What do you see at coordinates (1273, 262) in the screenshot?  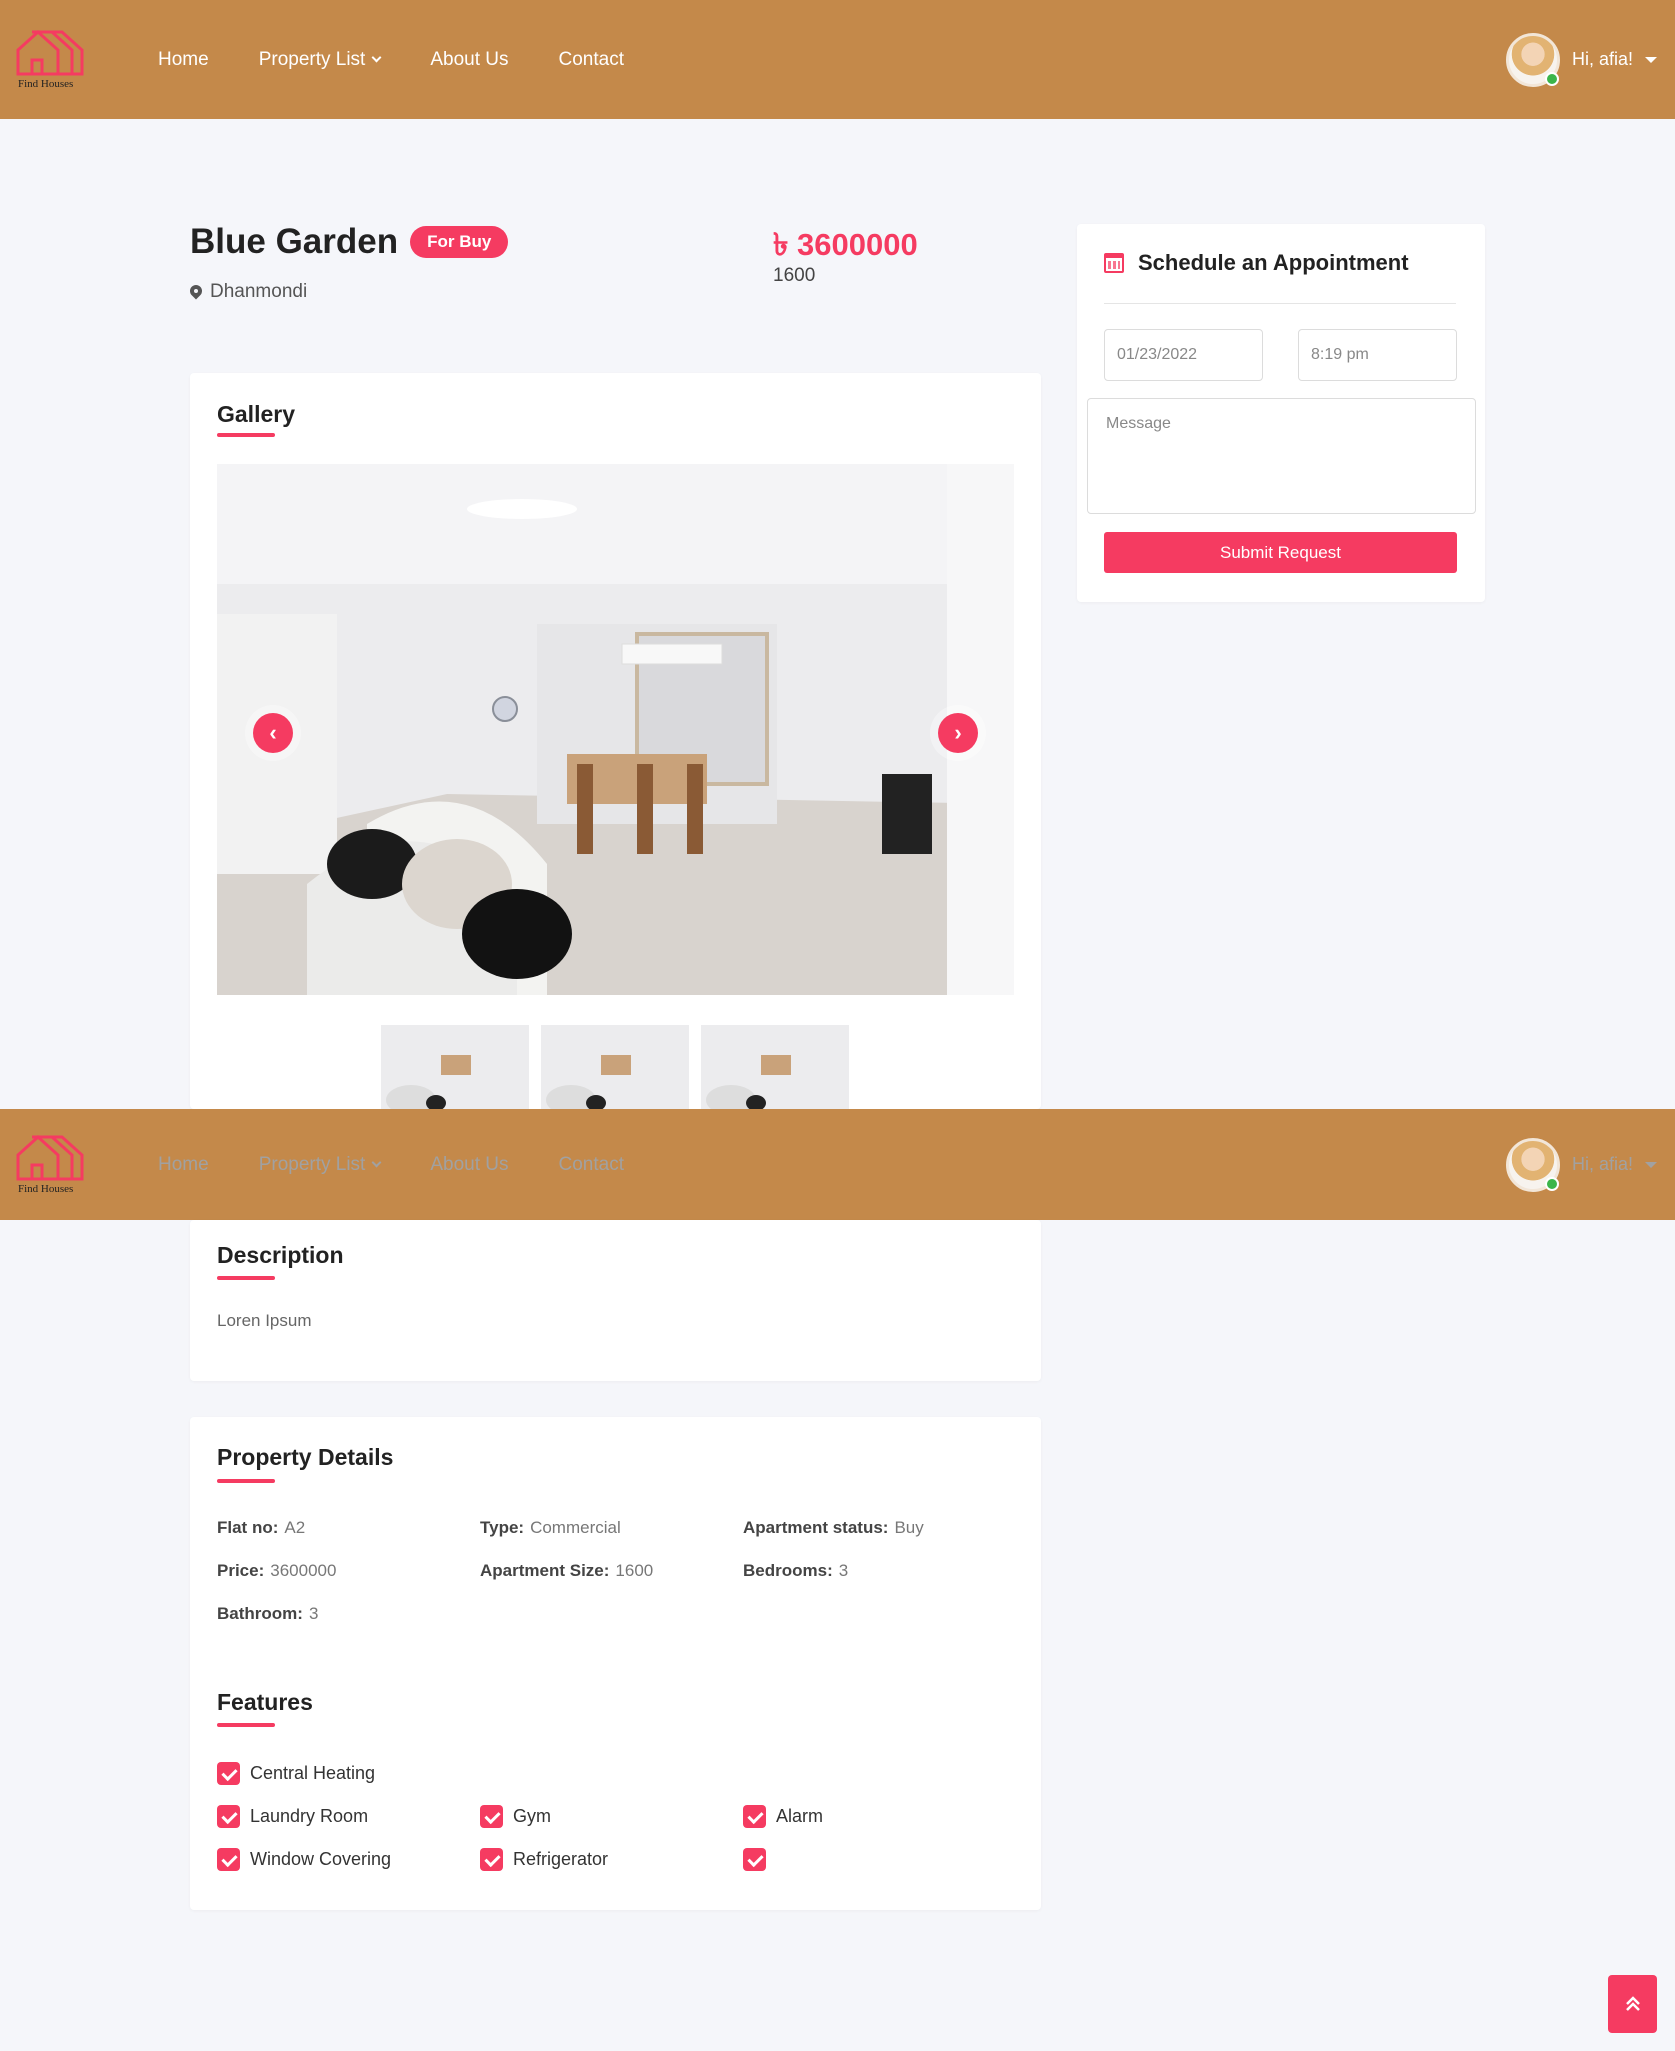 I see `appointment-title: Schedule an Appointment` at bounding box center [1273, 262].